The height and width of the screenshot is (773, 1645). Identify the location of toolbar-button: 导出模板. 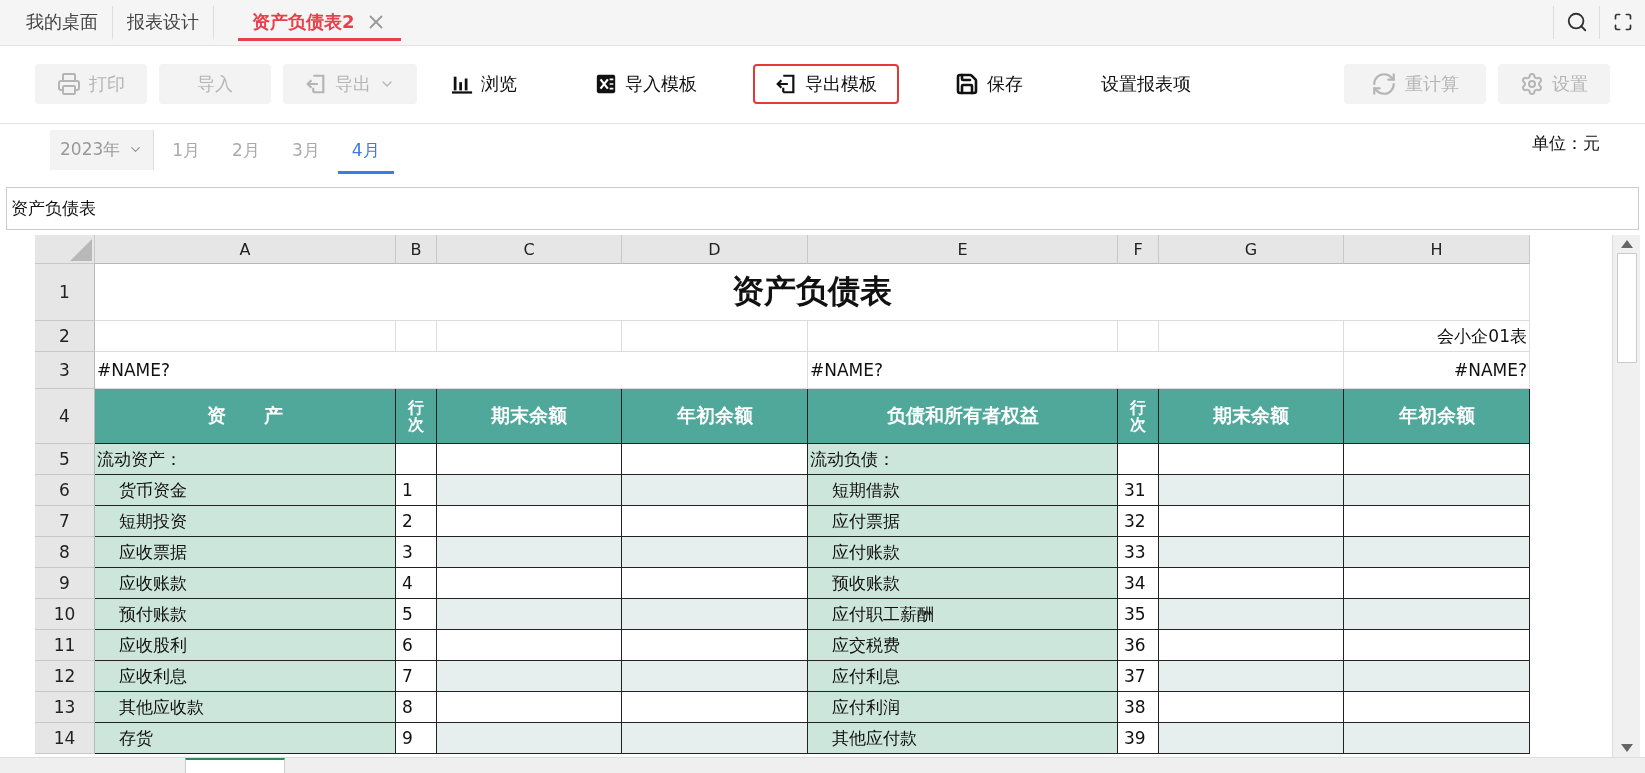
(826, 84).